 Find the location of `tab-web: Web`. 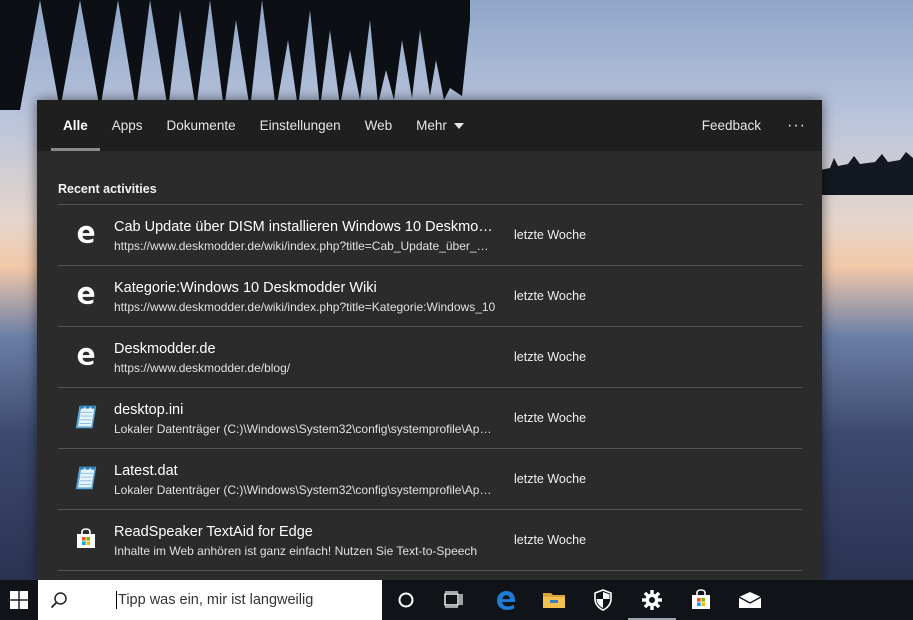

tab-web: Web is located at coordinates (379, 125).